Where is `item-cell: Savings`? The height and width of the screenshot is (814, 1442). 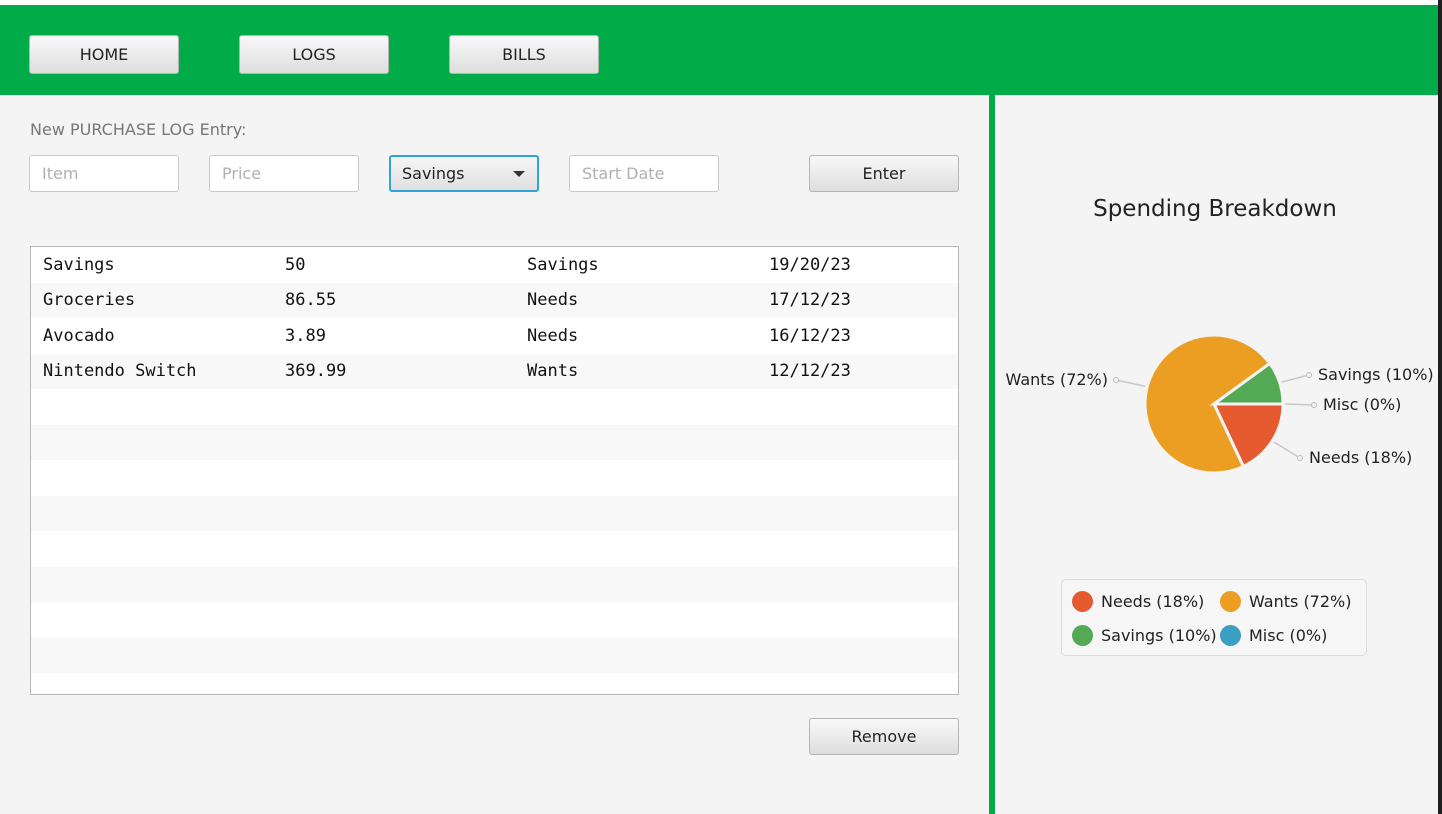 item-cell: Savings is located at coordinates (79, 264).